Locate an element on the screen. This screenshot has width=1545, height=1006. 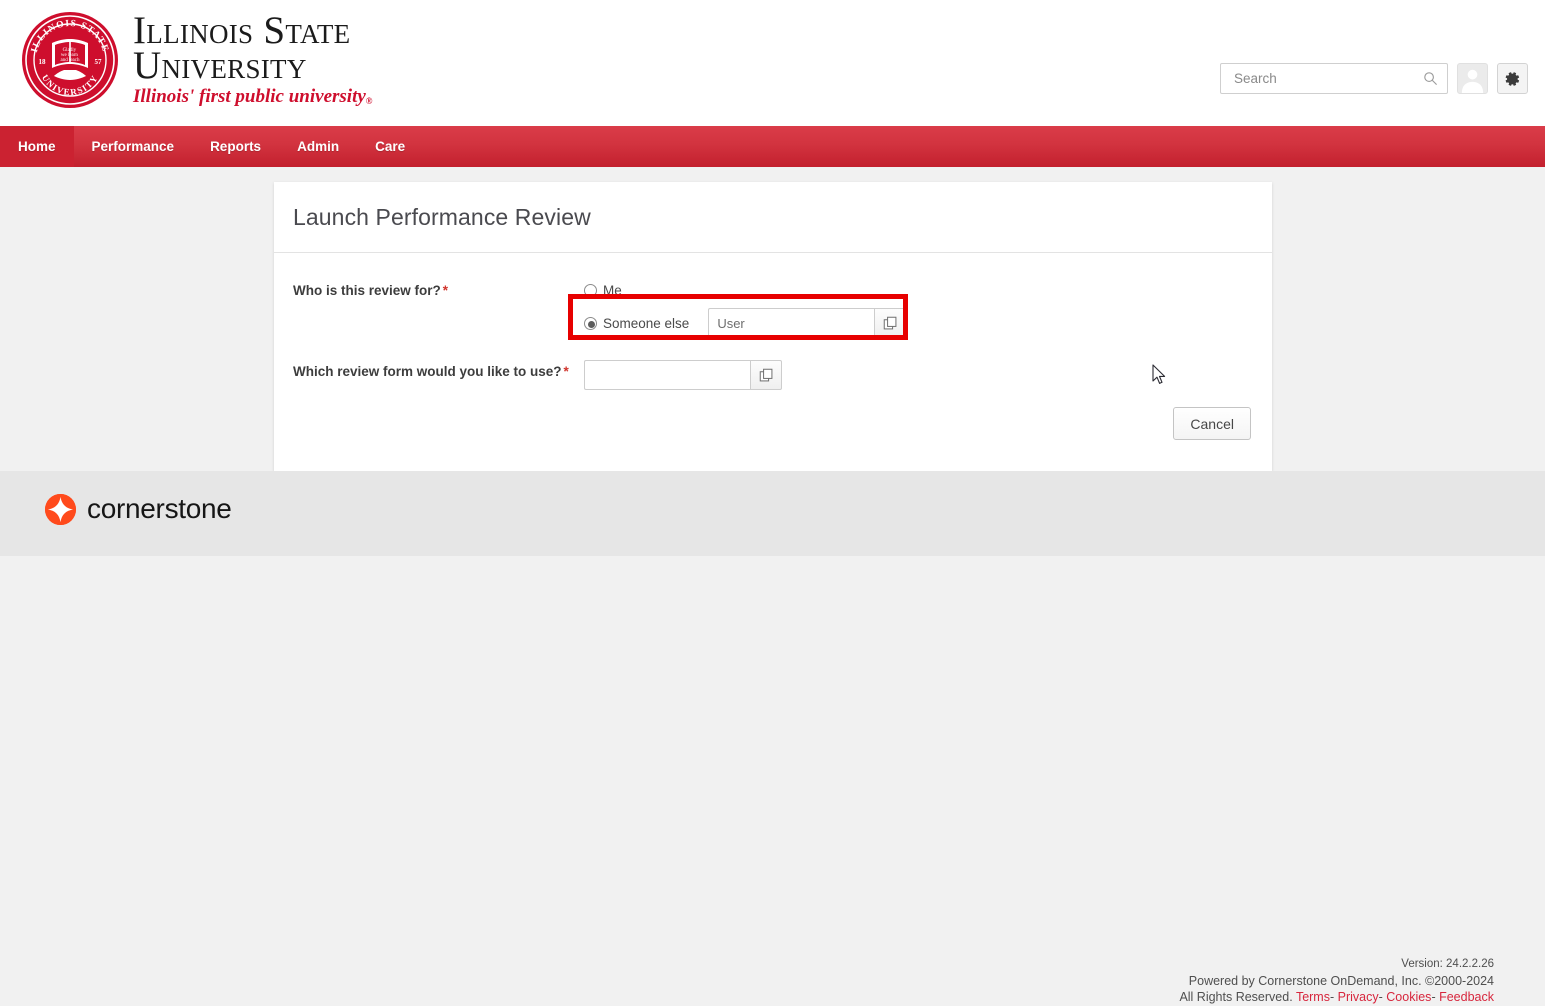
required-asterisk-2: * is located at coordinates (566, 371).